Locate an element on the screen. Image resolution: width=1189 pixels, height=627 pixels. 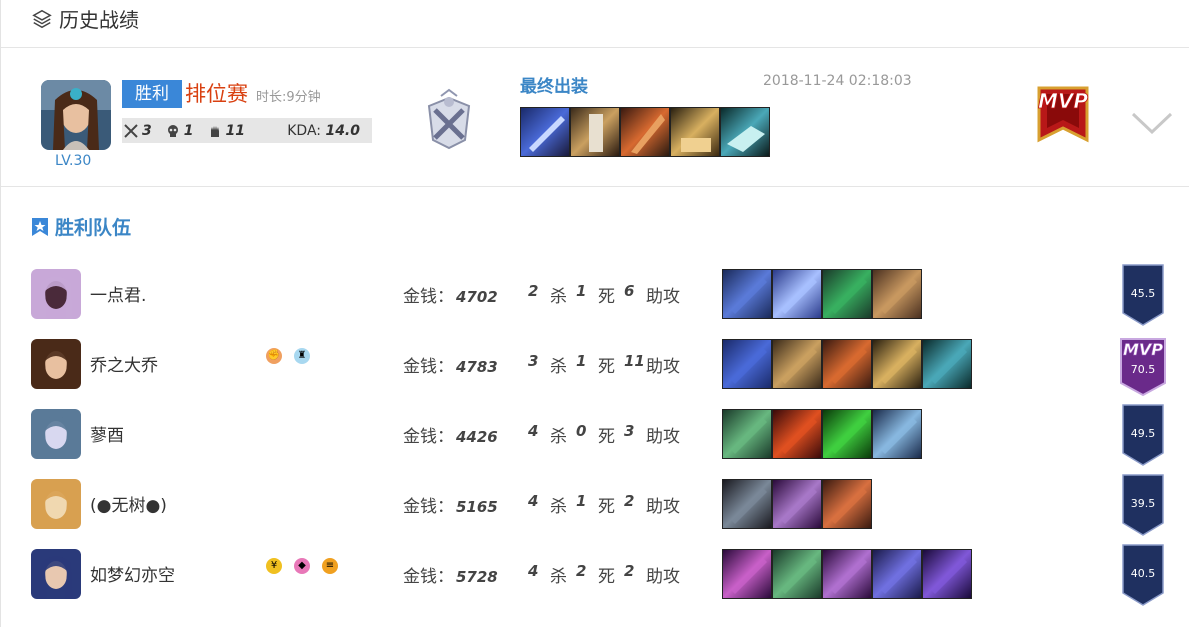
mvp-badge: MVP is located at coordinates (1063, 115).